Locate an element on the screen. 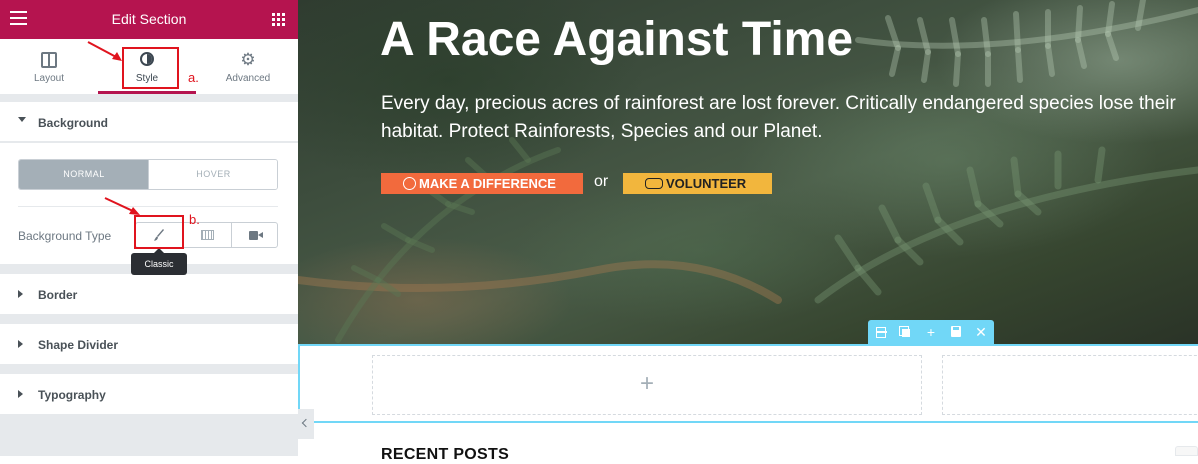 This screenshot has width=1198, height=464. annotation-label-b: b. is located at coordinates (194, 219).